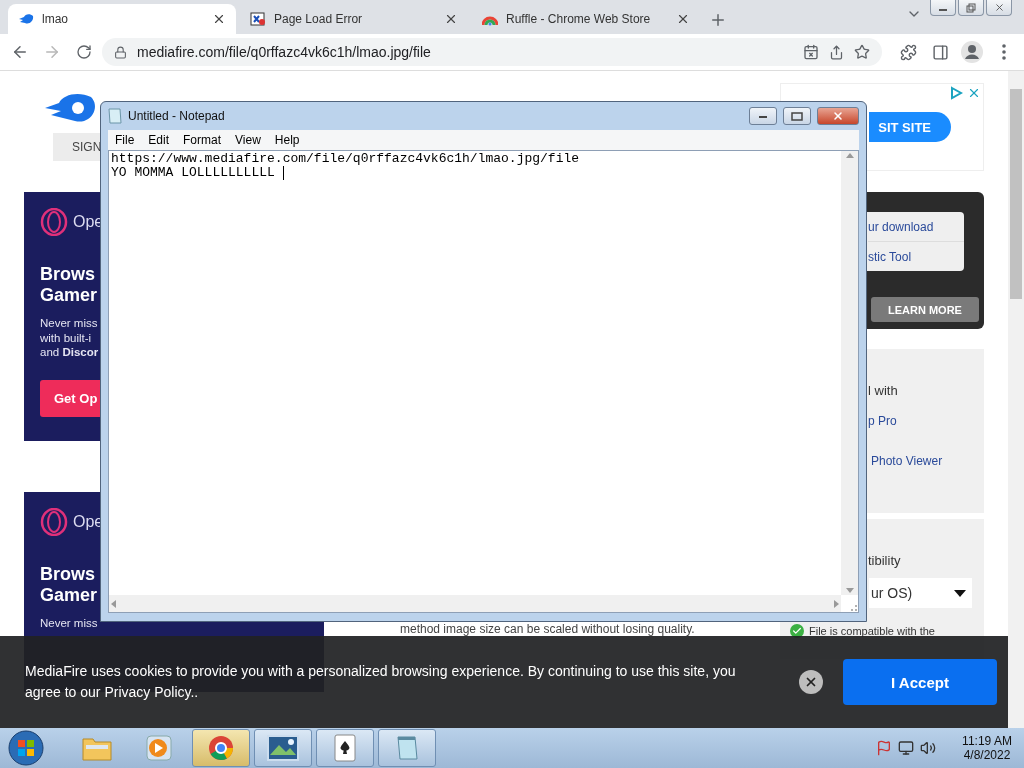  What do you see at coordinates (177, 116) in the screenshot?
I see `window-title: Untitled - Notepad` at bounding box center [177, 116].